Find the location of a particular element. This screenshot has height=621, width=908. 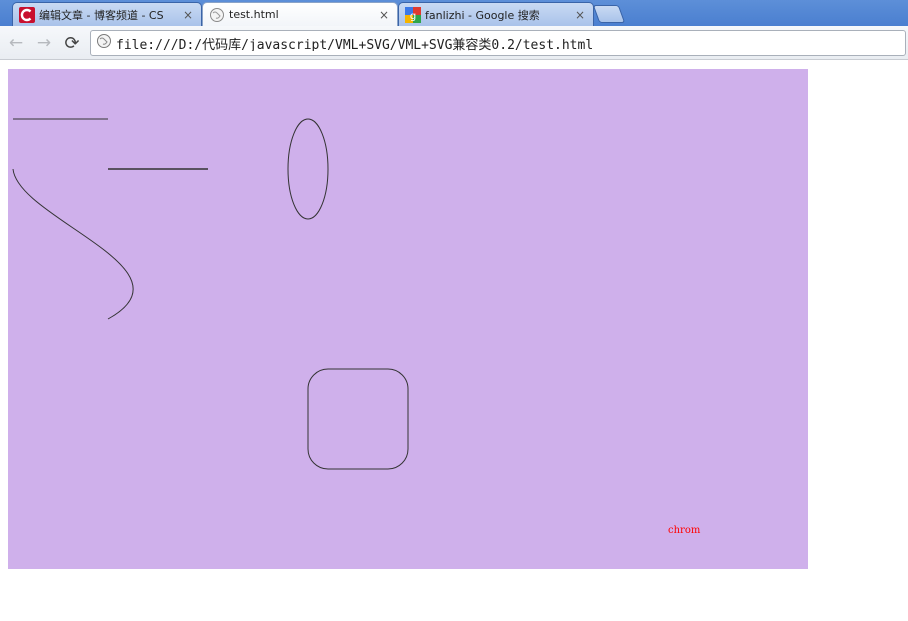

tab-csdn: 编辑文章 - 博客频道 - CS × is located at coordinates (107, 14).